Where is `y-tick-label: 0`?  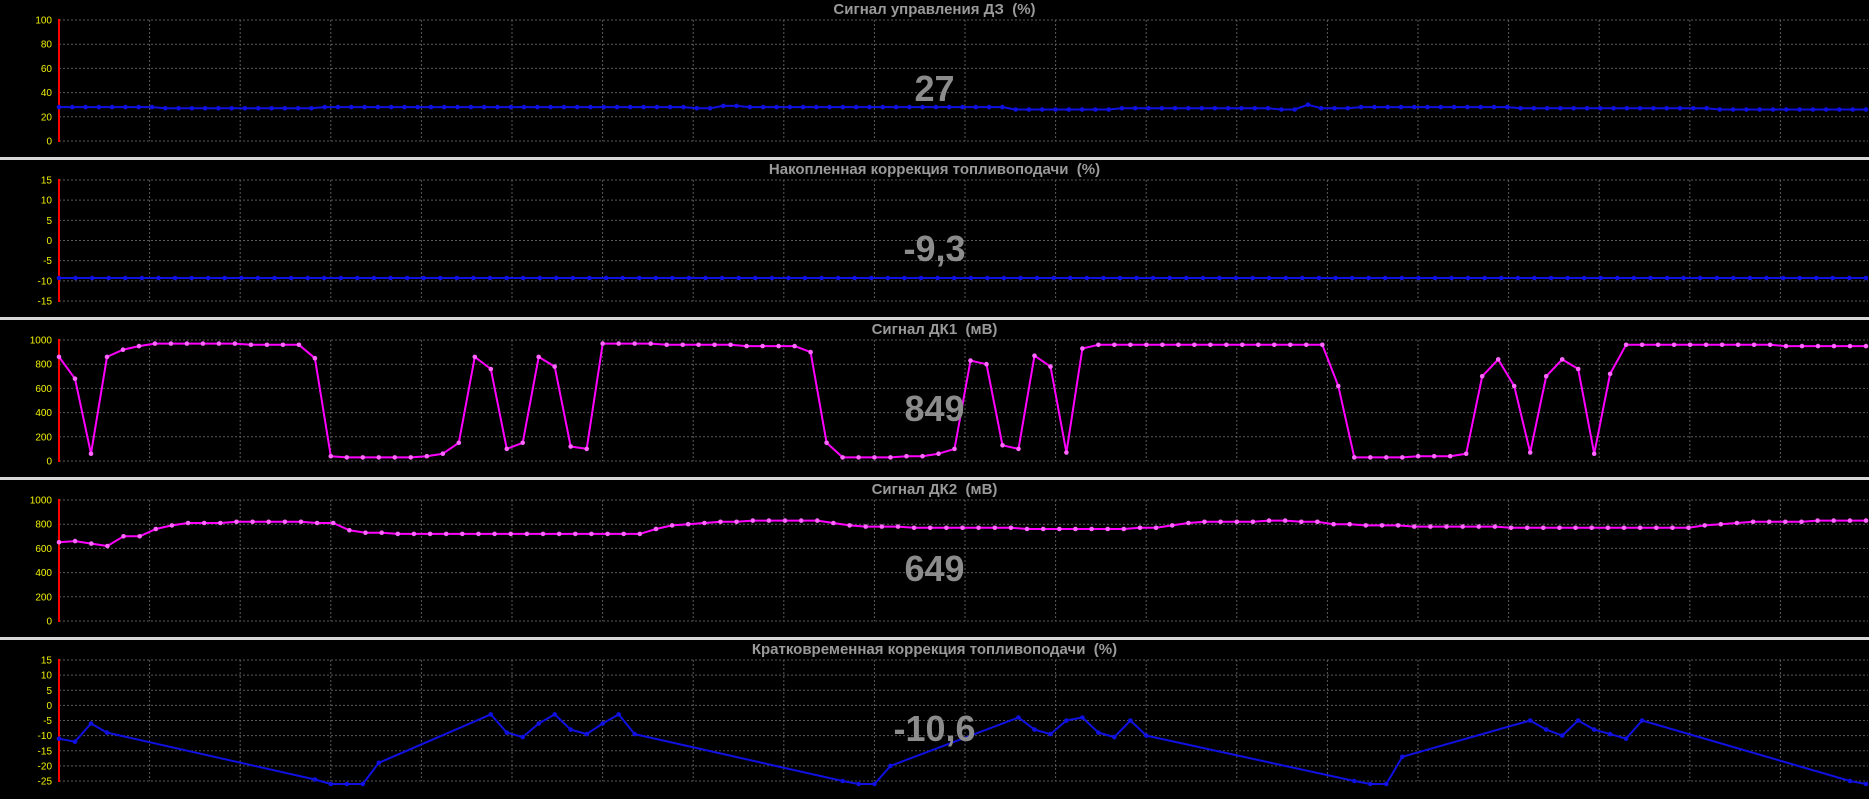
y-tick-label: 0 is located at coordinates (49, 142).